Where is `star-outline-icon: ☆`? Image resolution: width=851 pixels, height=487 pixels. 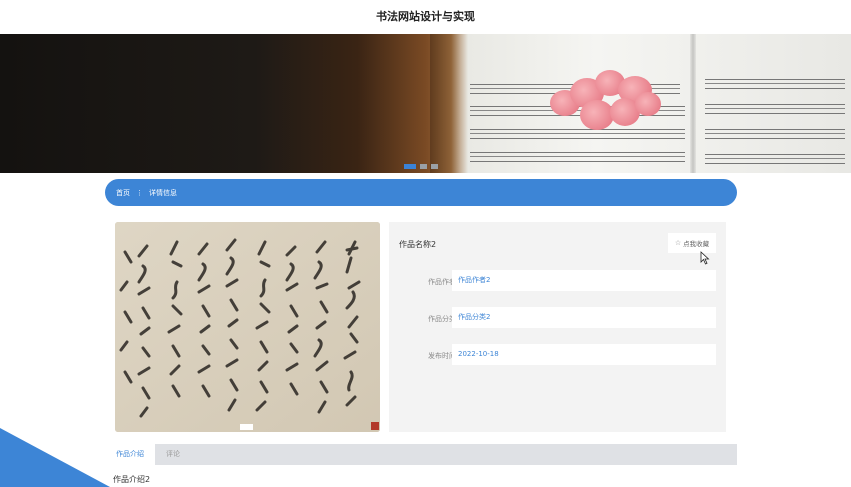
star-outline-icon: ☆ is located at coordinates (678, 243).